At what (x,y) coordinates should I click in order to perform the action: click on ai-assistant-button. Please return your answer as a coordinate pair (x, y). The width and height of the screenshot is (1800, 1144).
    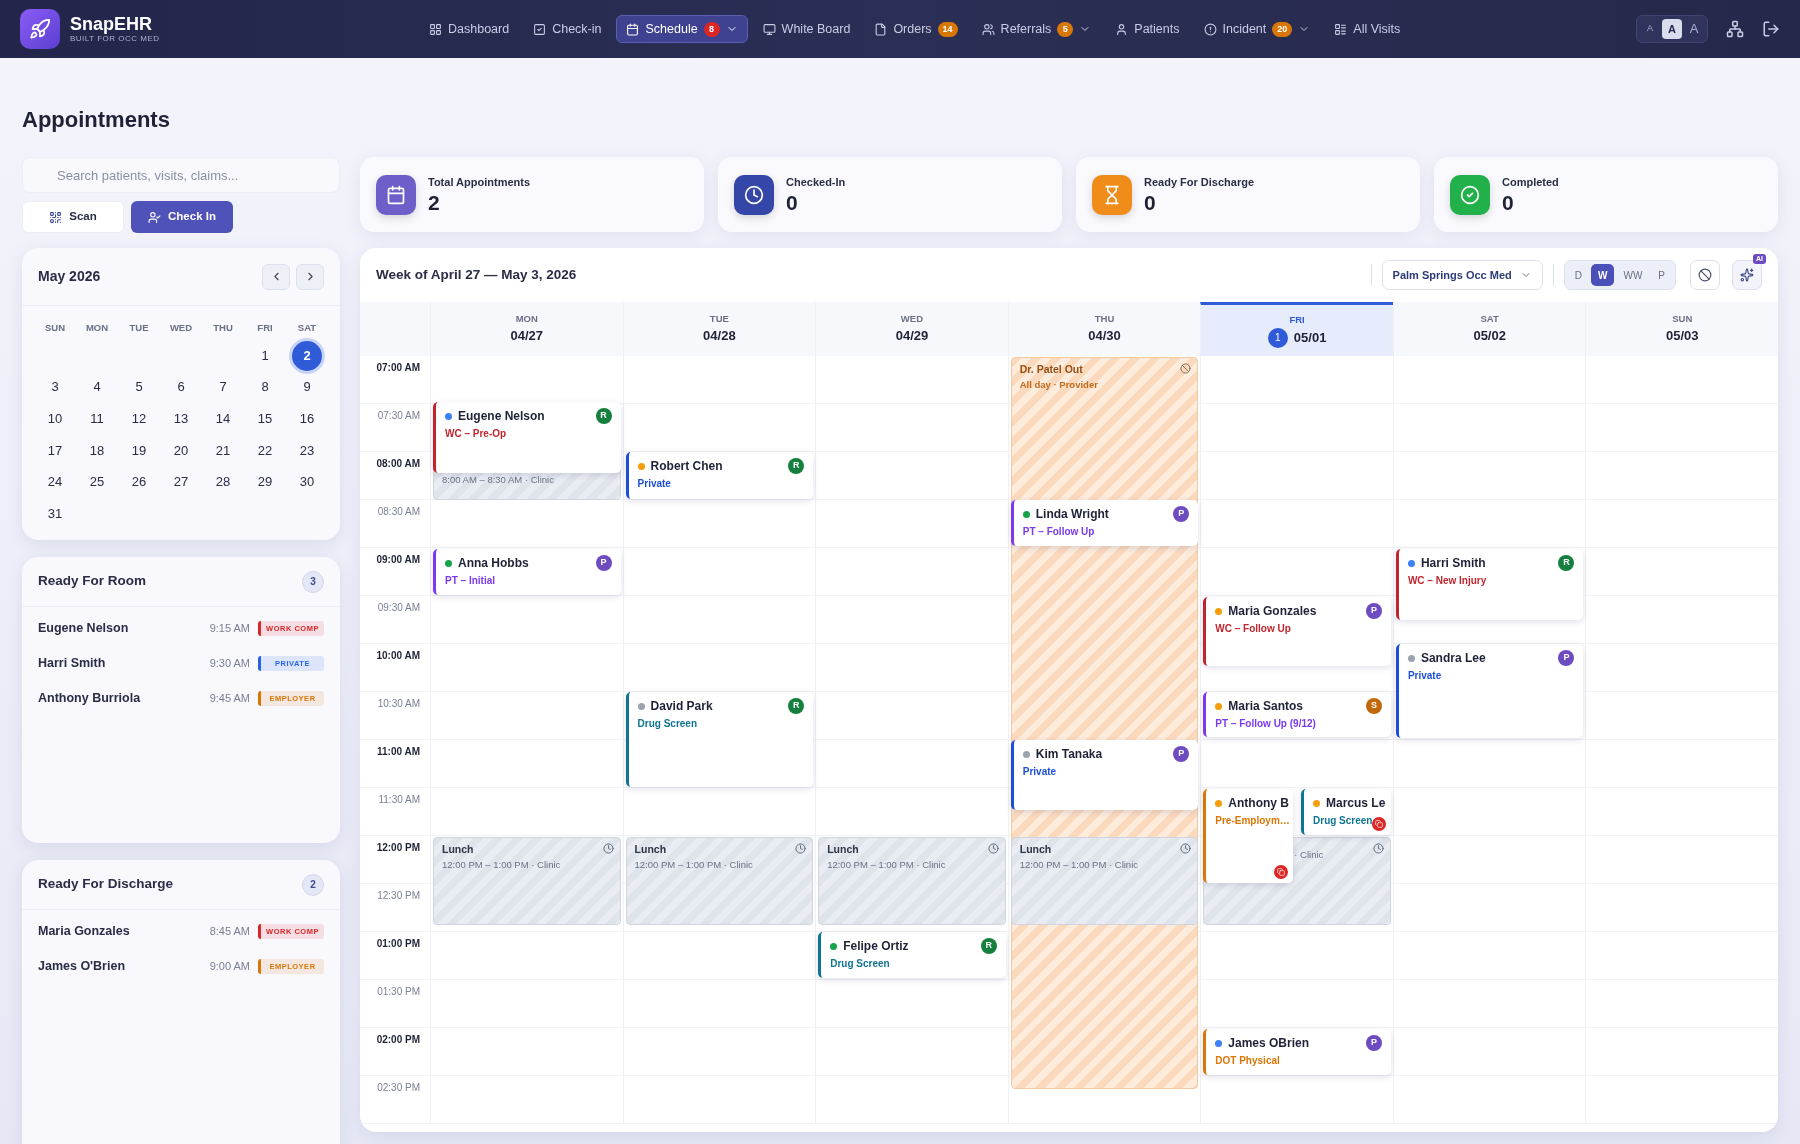
    Looking at the image, I should click on (1747, 275).